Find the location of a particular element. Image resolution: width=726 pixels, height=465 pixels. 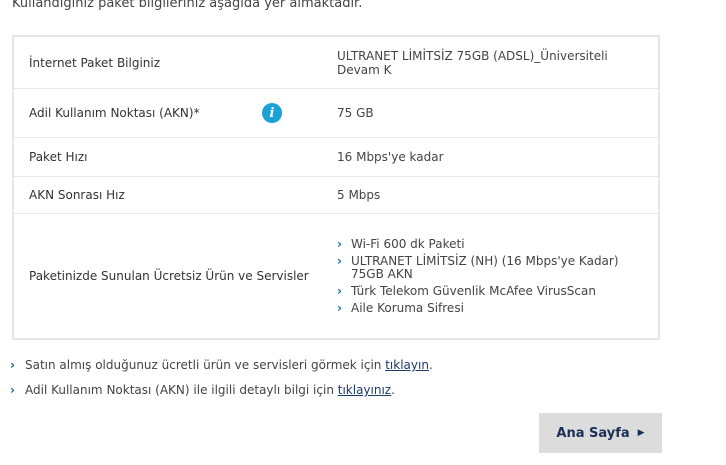

service-name: Türk Telekom Güvenlik McAfee VirusScan is located at coordinates (473, 290).